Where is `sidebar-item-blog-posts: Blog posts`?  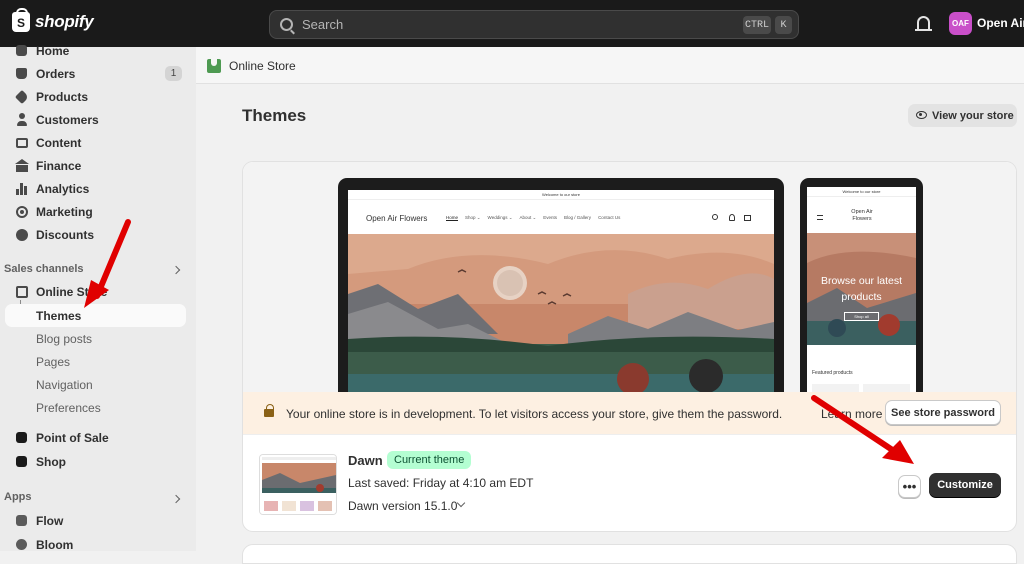
sidebar-item-blog-posts: Blog posts is located at coordinates (95, 338).